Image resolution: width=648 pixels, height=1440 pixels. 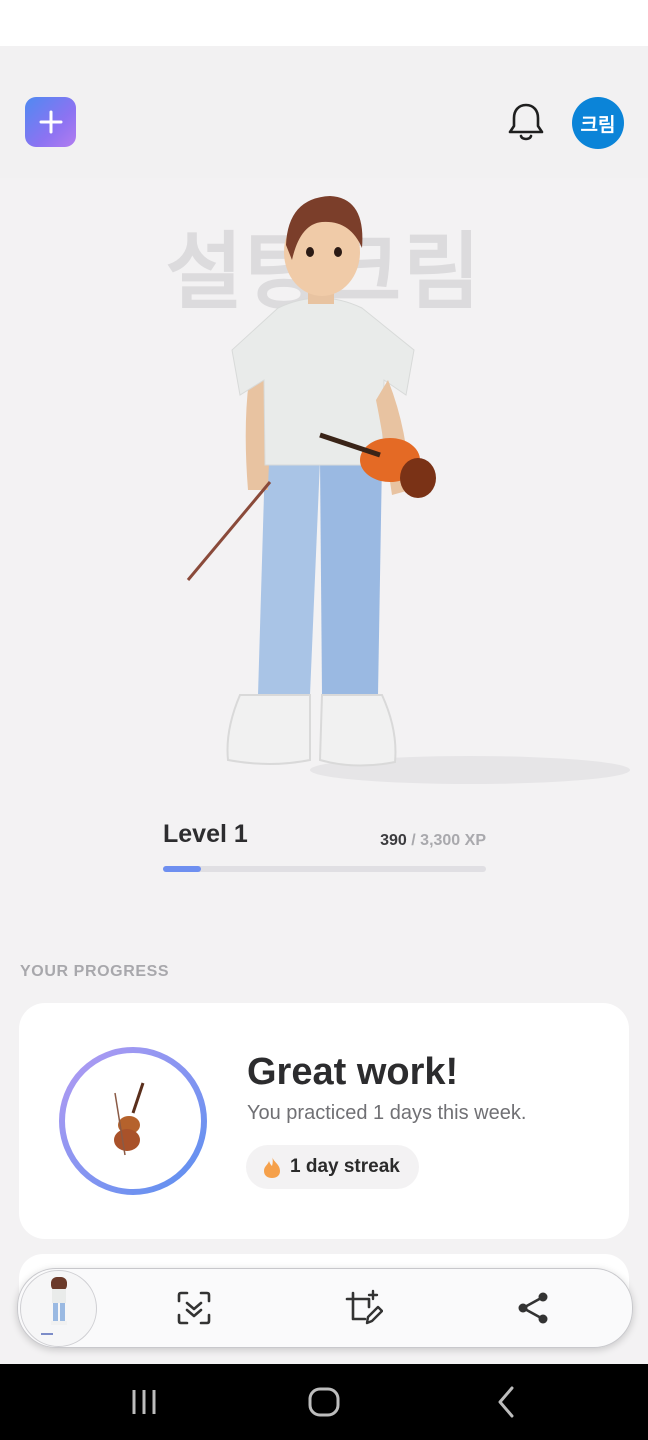 What do you see at coordinates (54, 1306) in the screenshot?
I see `thumbnail-image` at bounding box center [54, 1306].